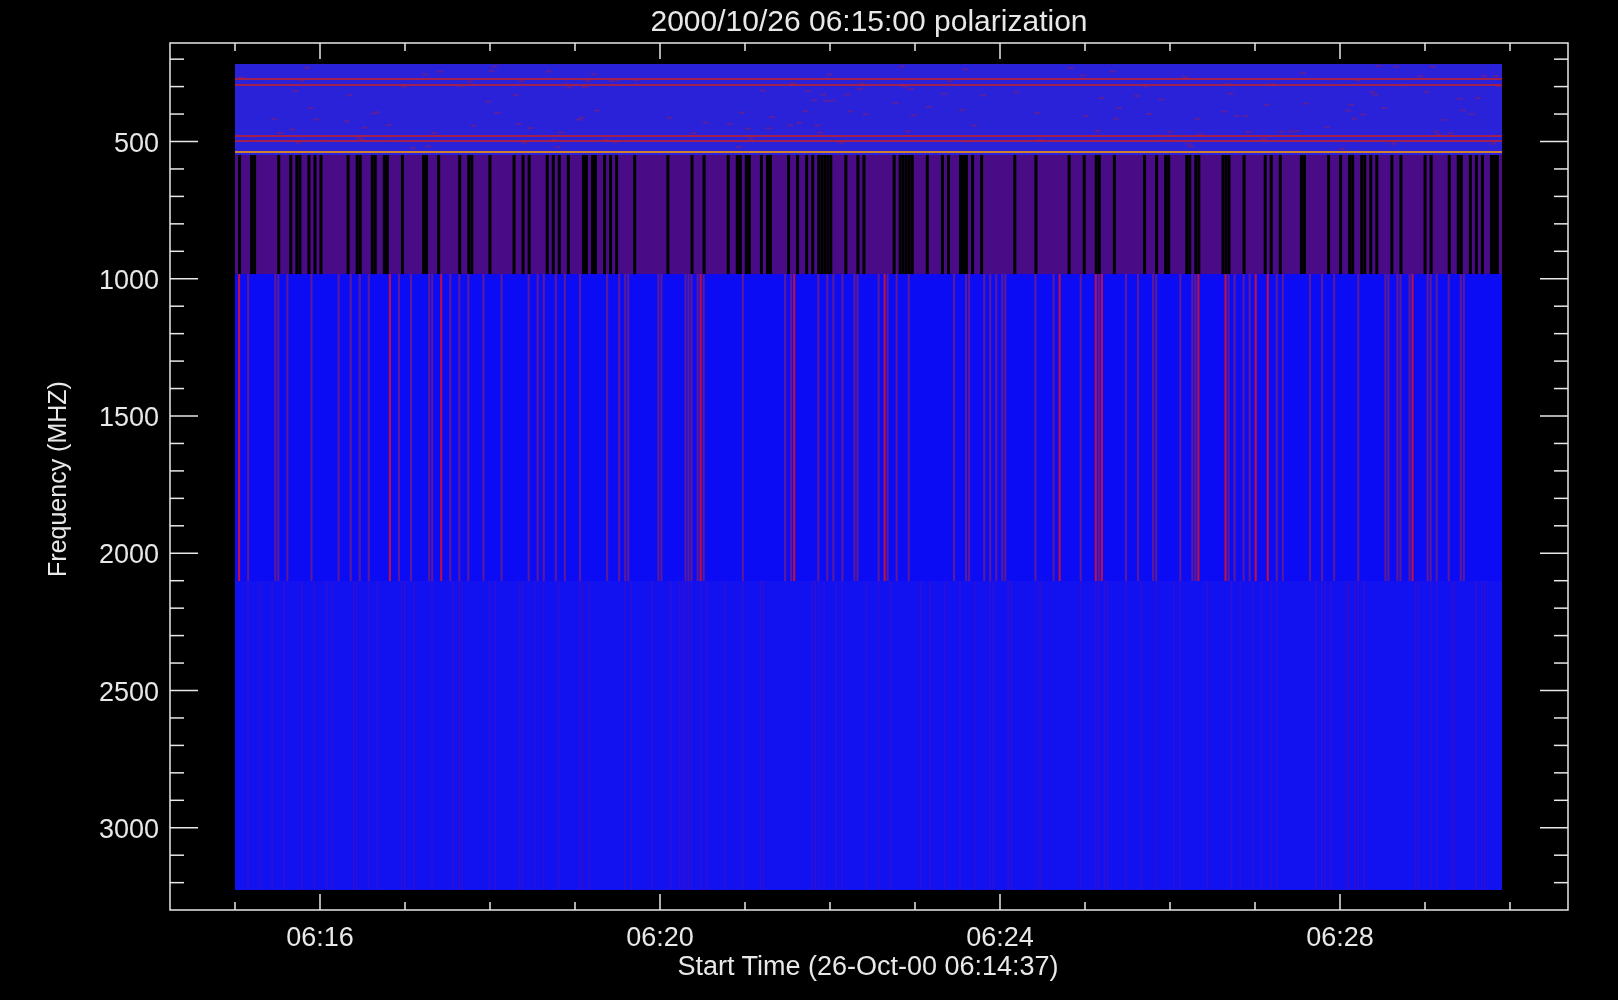 This screenshot has width=1618, height=1000. Describe the element at coordinates (136, 142) in the screenshot. I see `y-tick-label: 500` at that location.